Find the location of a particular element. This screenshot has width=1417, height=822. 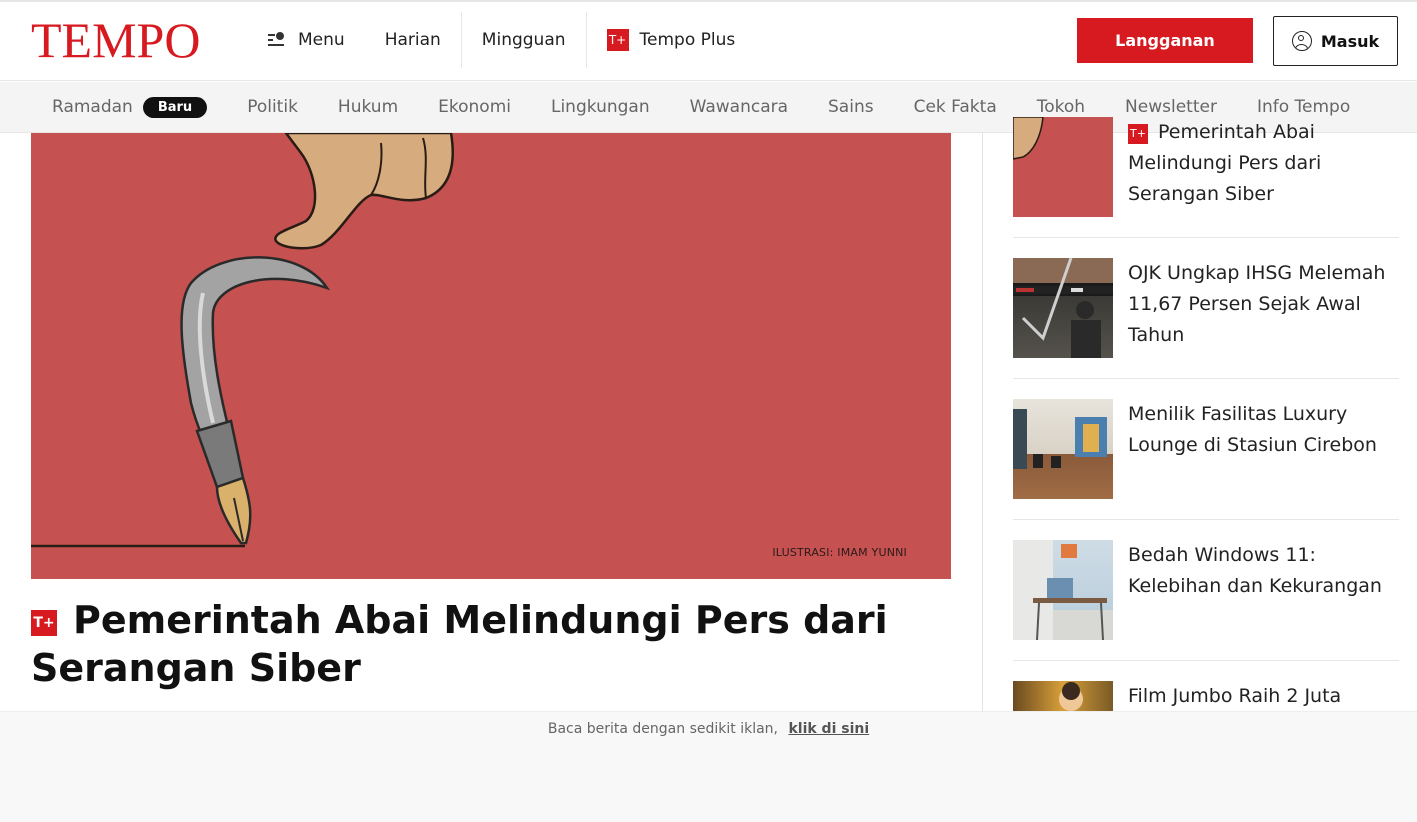

category-ramadan: Ramadan Baru is located at coordinates (130, 107).